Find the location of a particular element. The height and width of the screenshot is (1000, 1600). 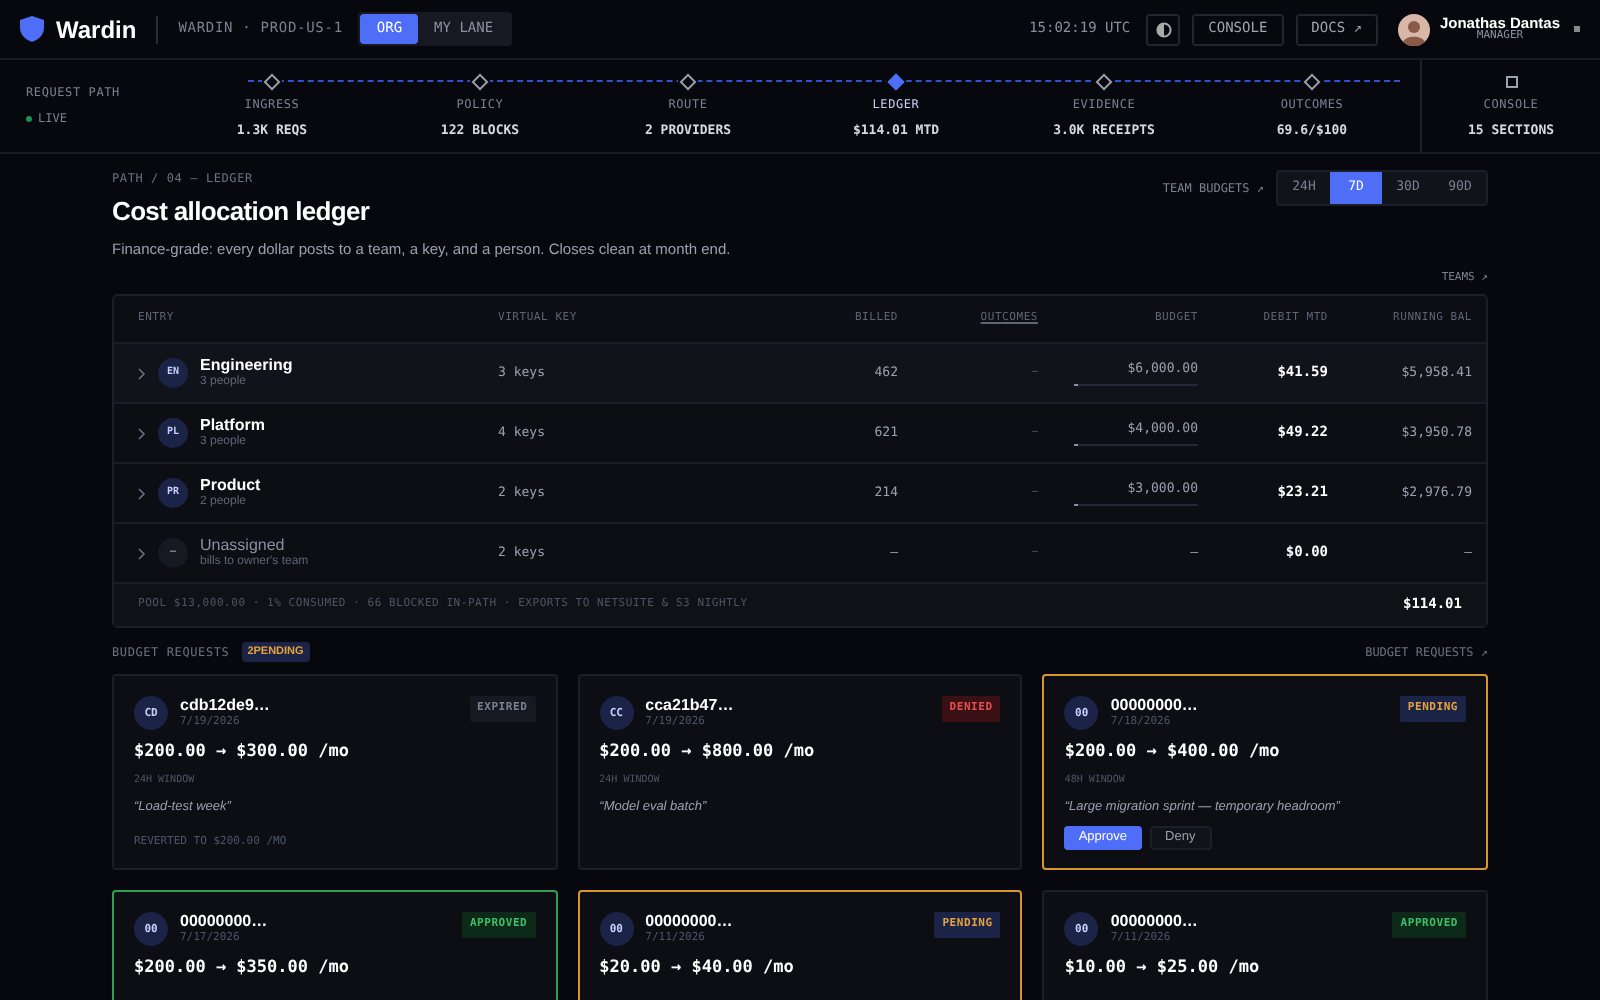

shield-logo-icon is located at coordinates (32, 29).